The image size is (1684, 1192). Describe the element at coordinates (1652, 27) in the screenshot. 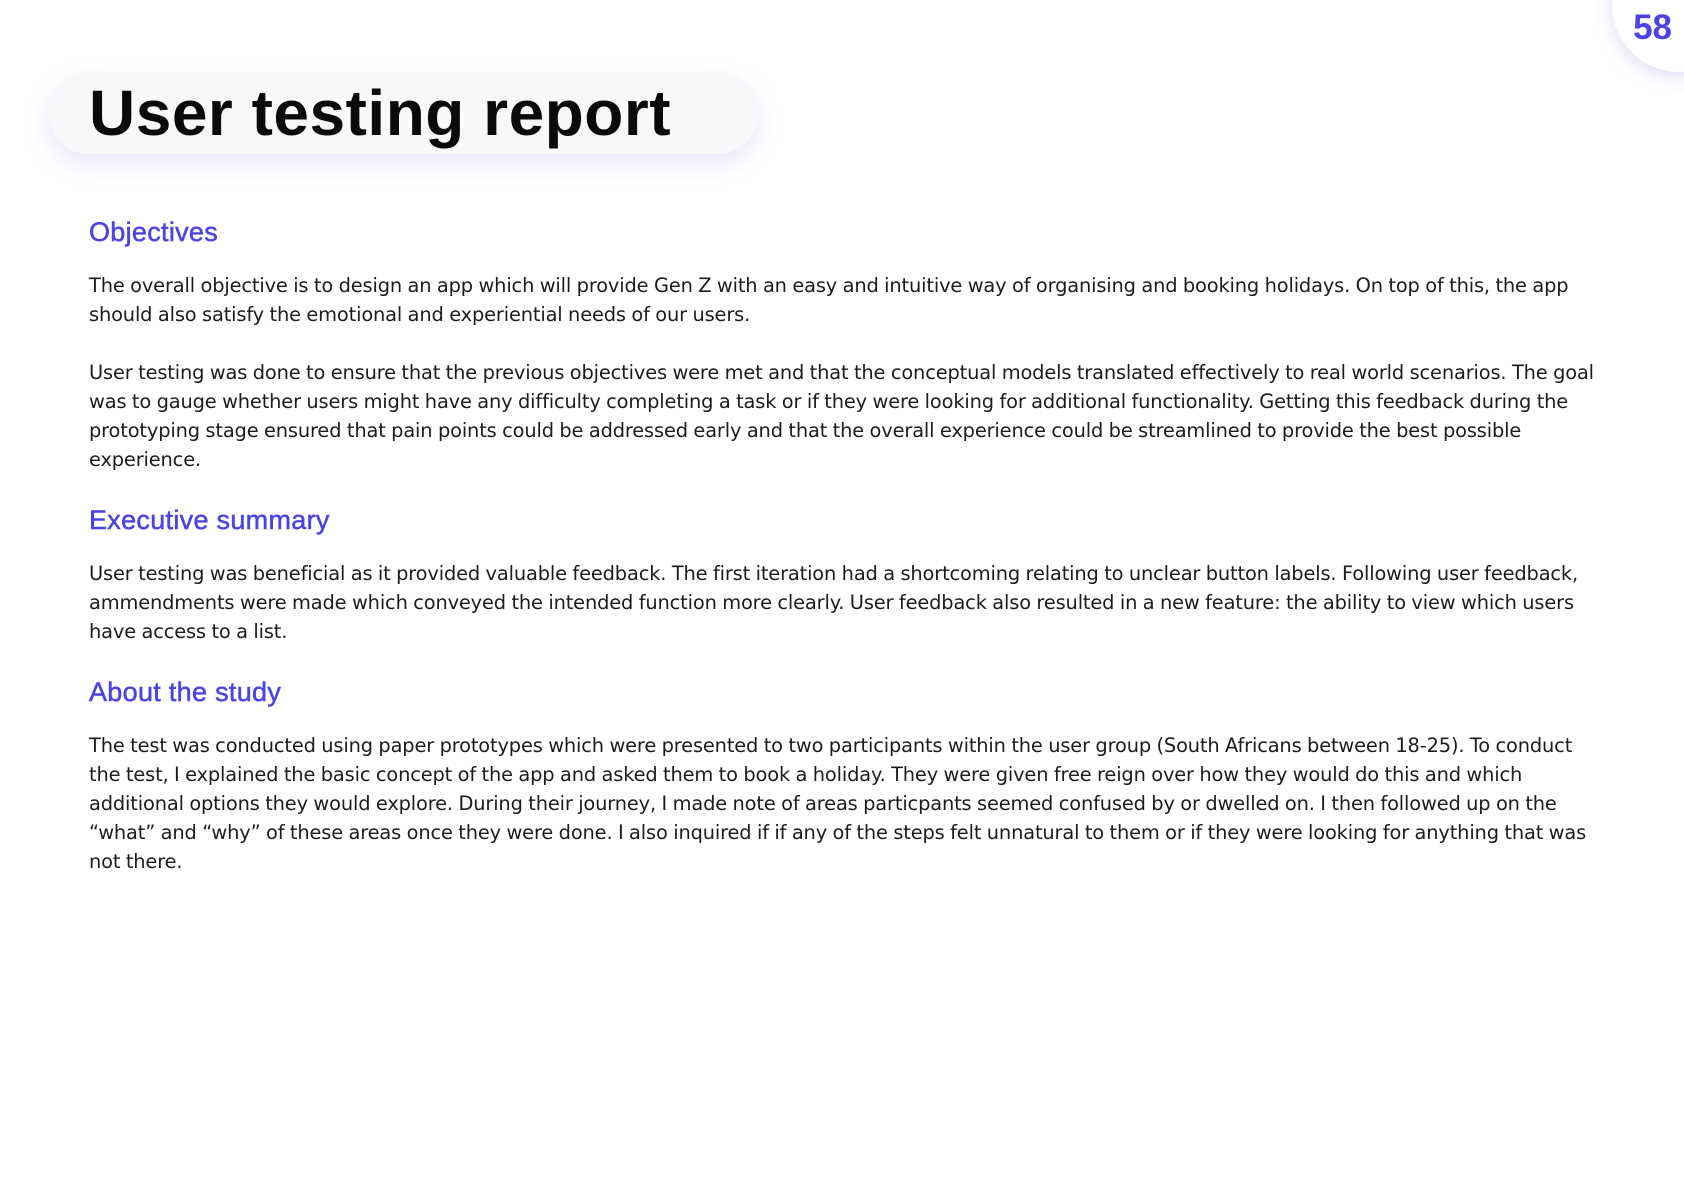

I see `page-number: 58` at that location.